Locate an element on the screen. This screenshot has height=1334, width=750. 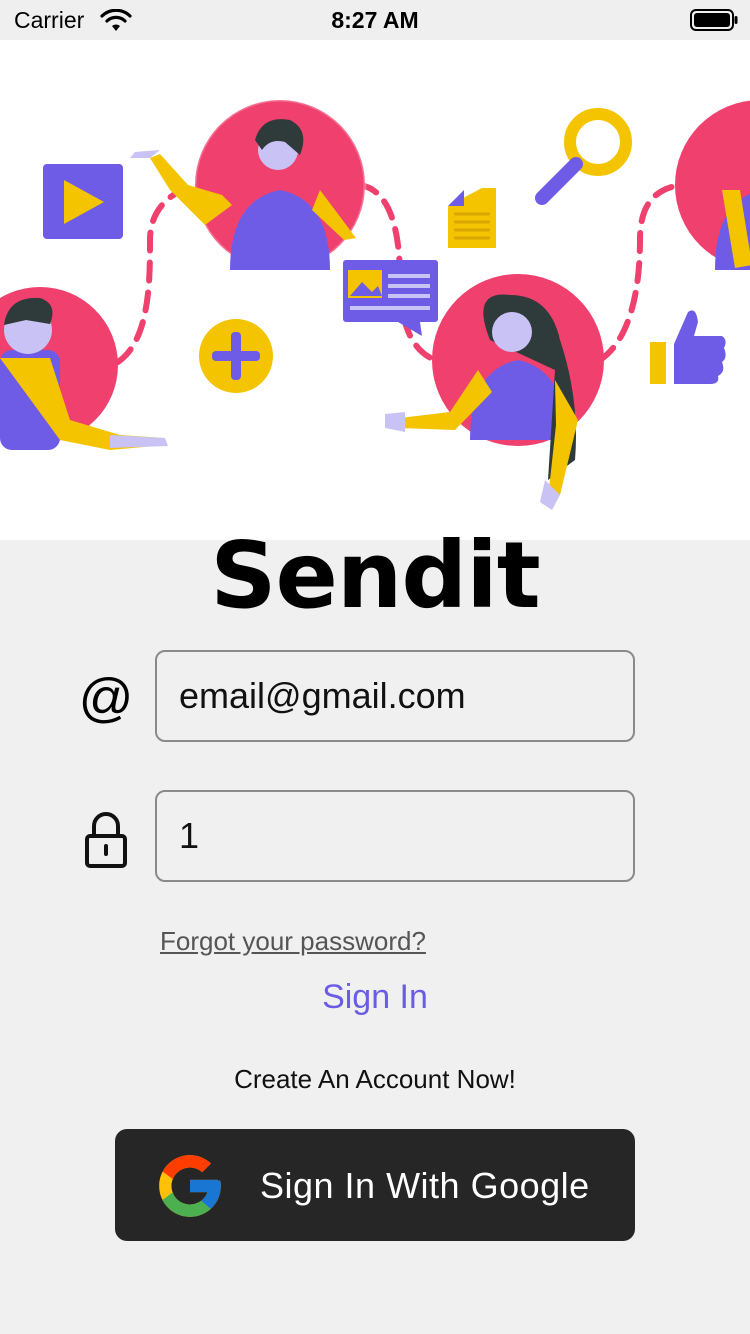
google-icon is located at coordinates (190, 1186).